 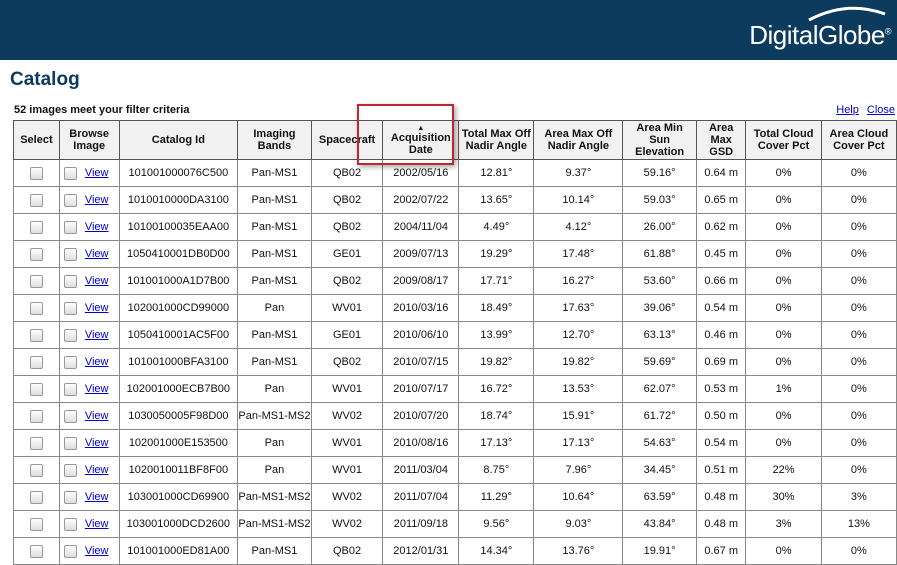 I want to click on catalog-id-cell: 102001000CD99000, so click(x=178, y=308).